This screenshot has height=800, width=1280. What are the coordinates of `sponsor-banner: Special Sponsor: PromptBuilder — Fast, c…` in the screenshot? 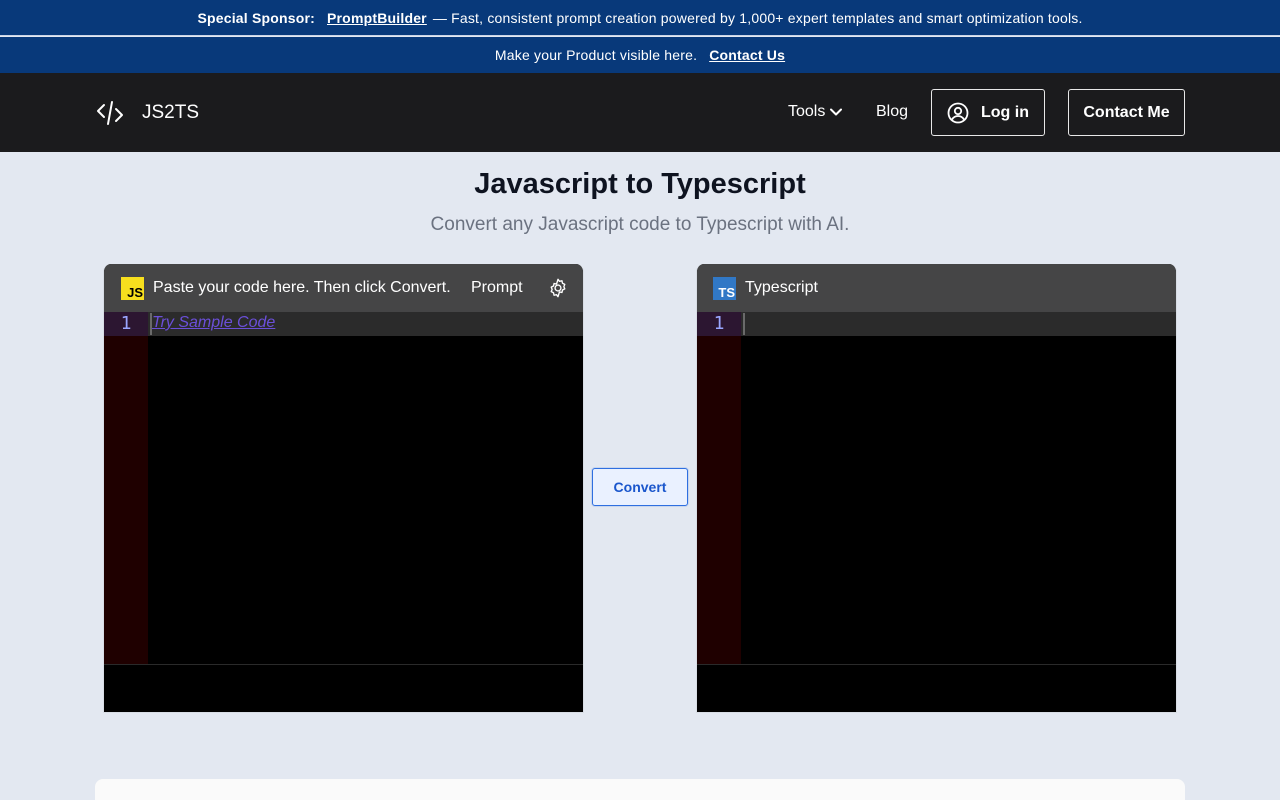 It's located at (640, 18).